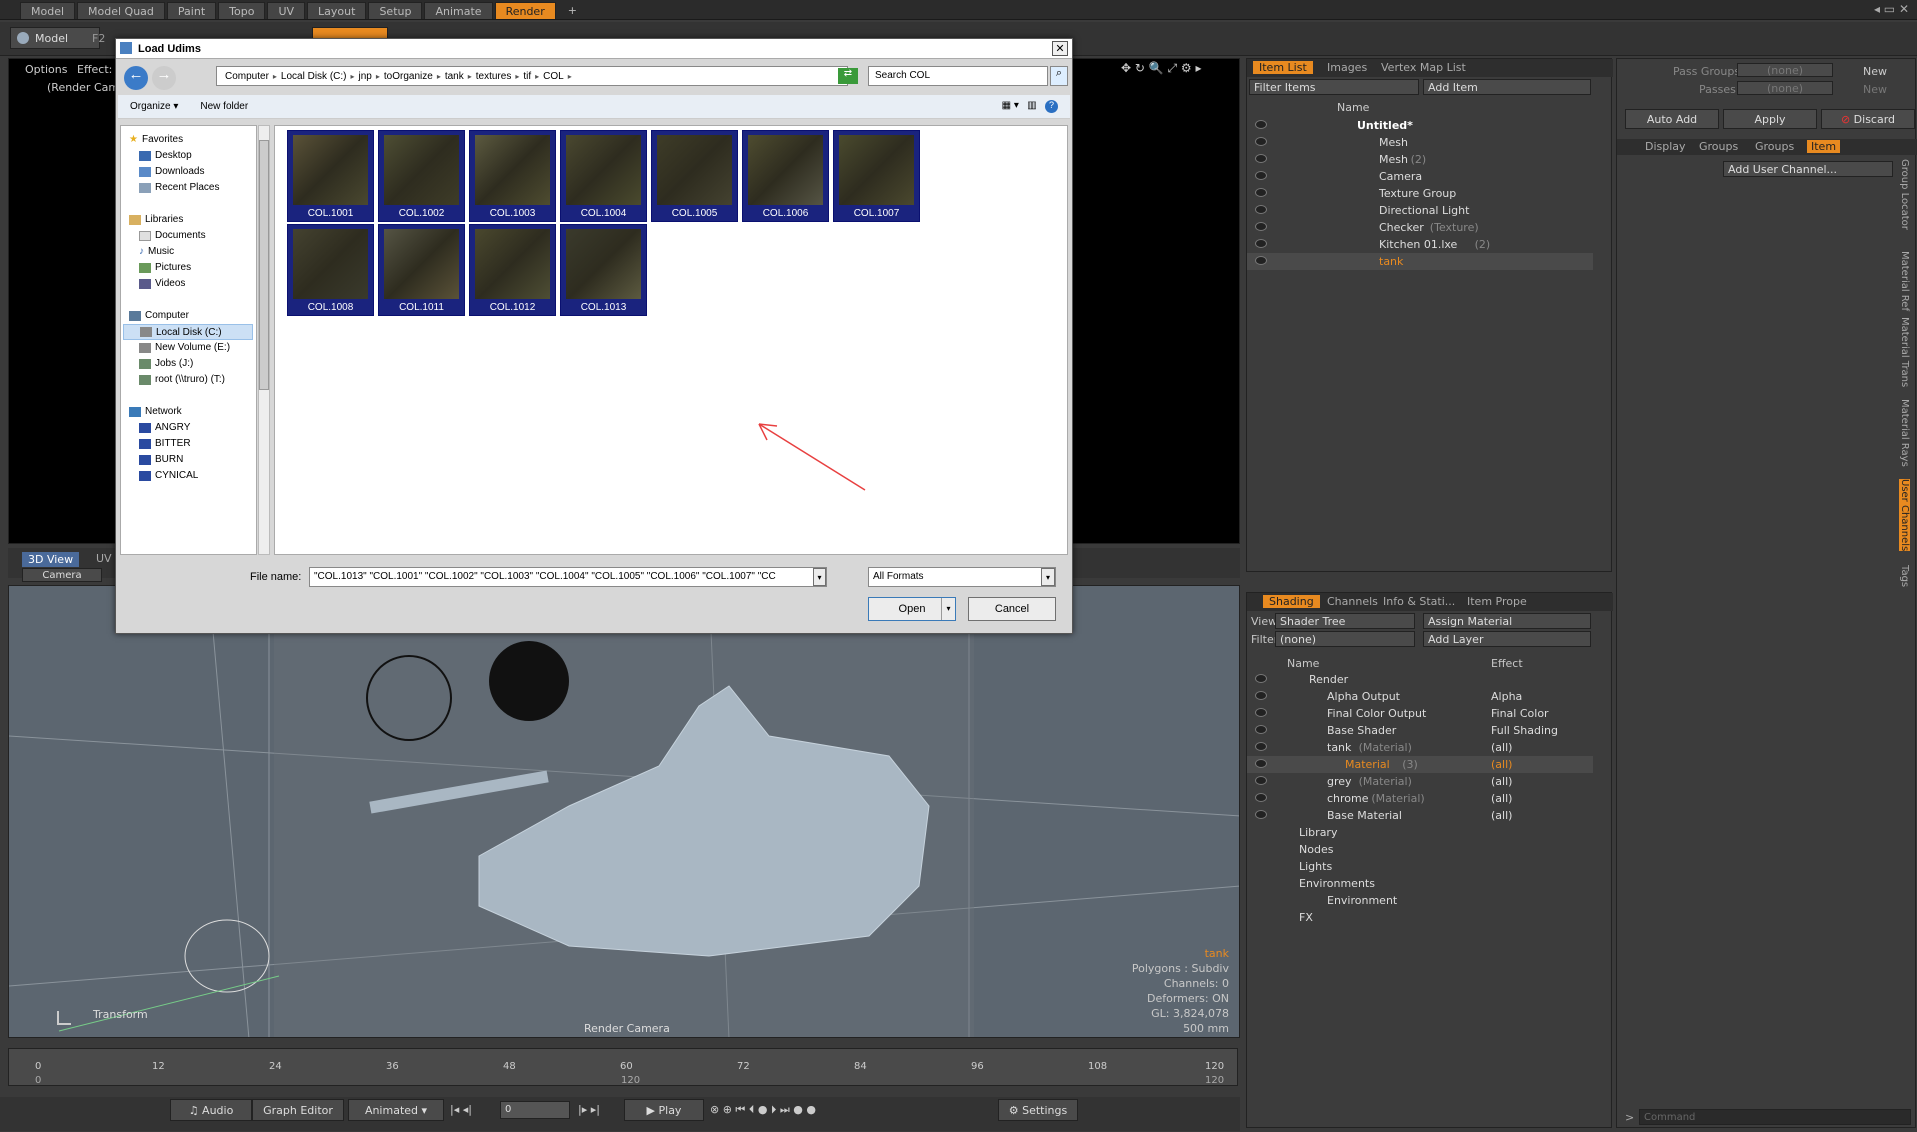 The width and height of the screenshot is (1917, 1132). What do you see at coordinates (1420, 849) in the screenshot?
I see `shader-row: Nodes` at bounding box center [1420, 849].